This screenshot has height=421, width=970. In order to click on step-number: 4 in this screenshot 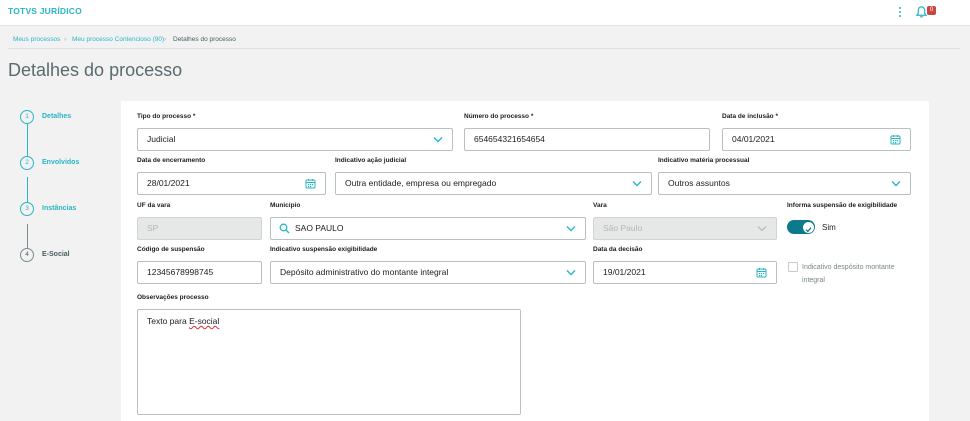, I will do `click(27, 255)`.